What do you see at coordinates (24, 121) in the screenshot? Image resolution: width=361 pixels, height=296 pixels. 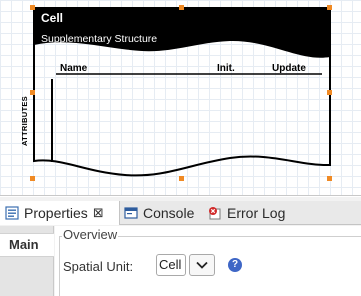 I see `attributes-label: ATTRIBUTES` at bounding box center [24, 121].